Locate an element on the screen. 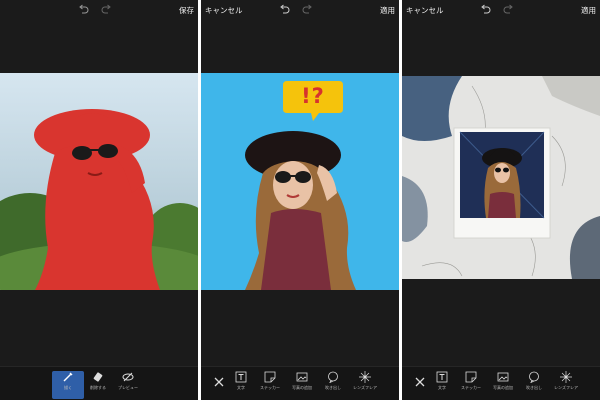  speech-bubble-sticker: !? is located at coordinates (313, 101).